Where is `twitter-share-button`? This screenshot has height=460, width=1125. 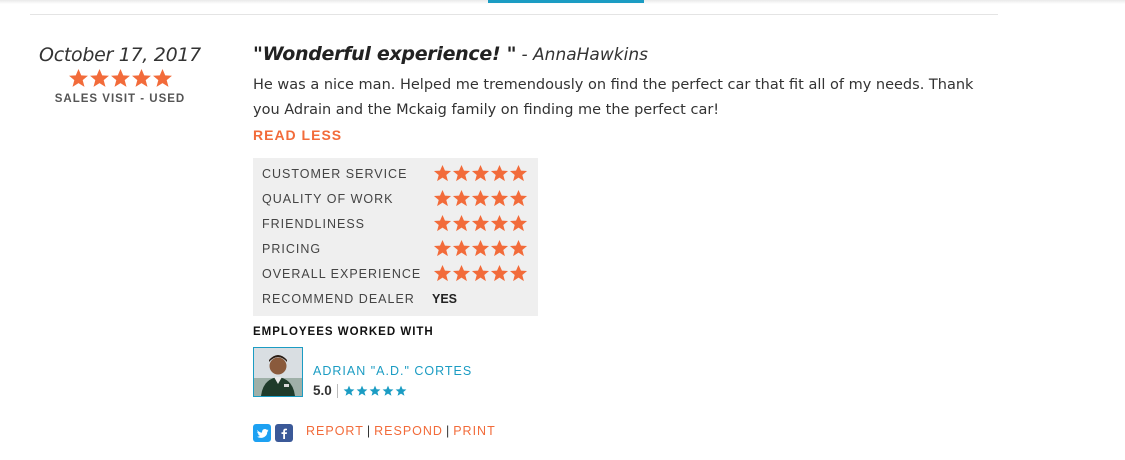
twitter-share-button is located at coordinates (262, 433).